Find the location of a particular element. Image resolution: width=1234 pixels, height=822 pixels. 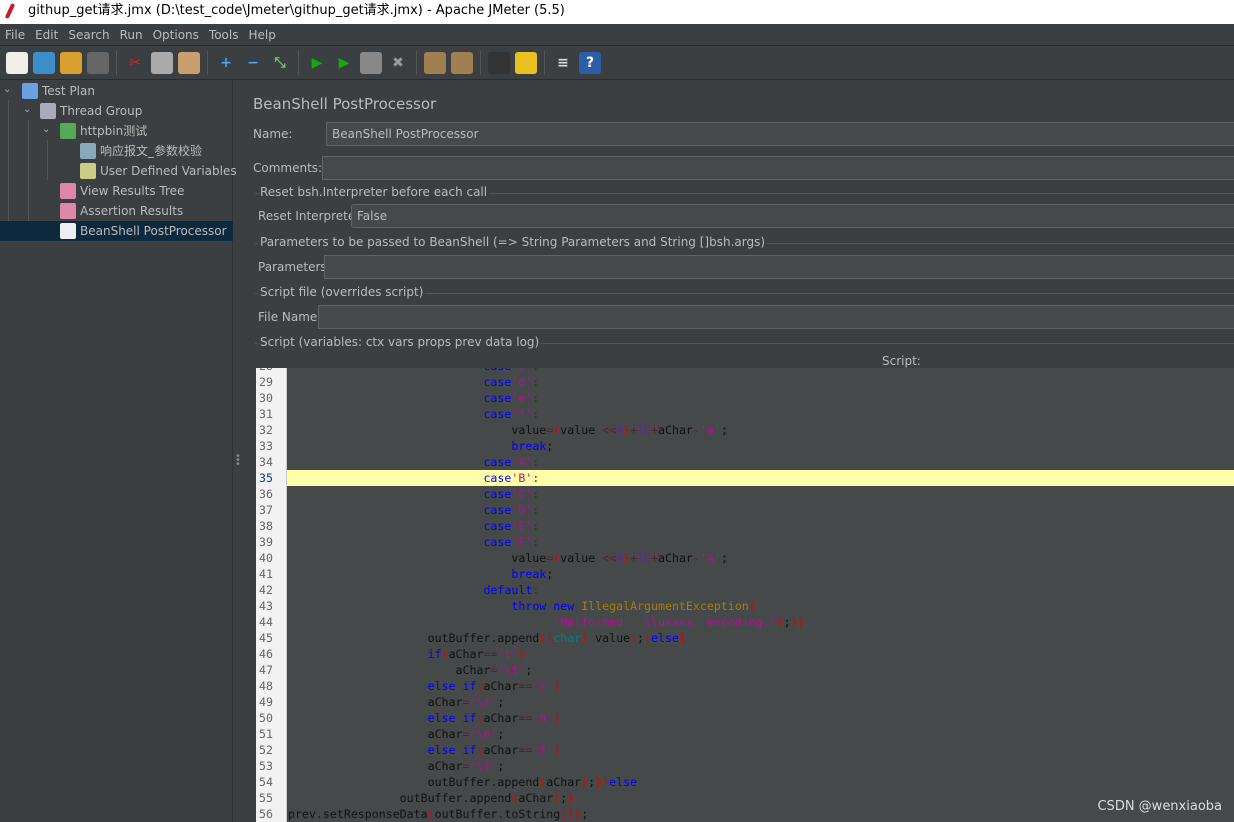

comments-input is located at coordinates (778, 168).